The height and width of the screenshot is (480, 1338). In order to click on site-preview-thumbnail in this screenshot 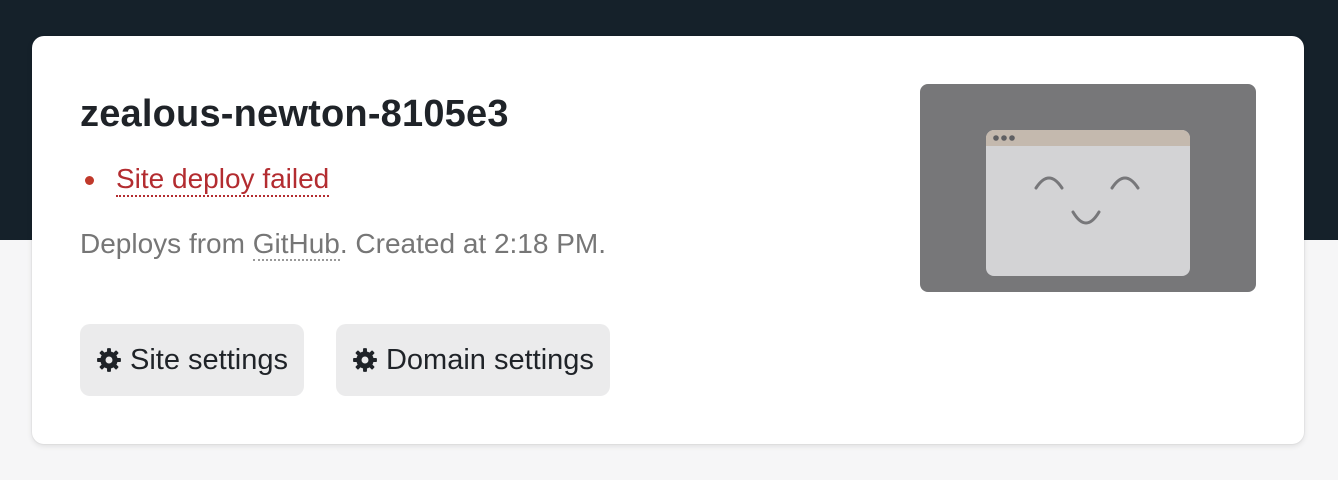, I will do `click(1088, 188)`.